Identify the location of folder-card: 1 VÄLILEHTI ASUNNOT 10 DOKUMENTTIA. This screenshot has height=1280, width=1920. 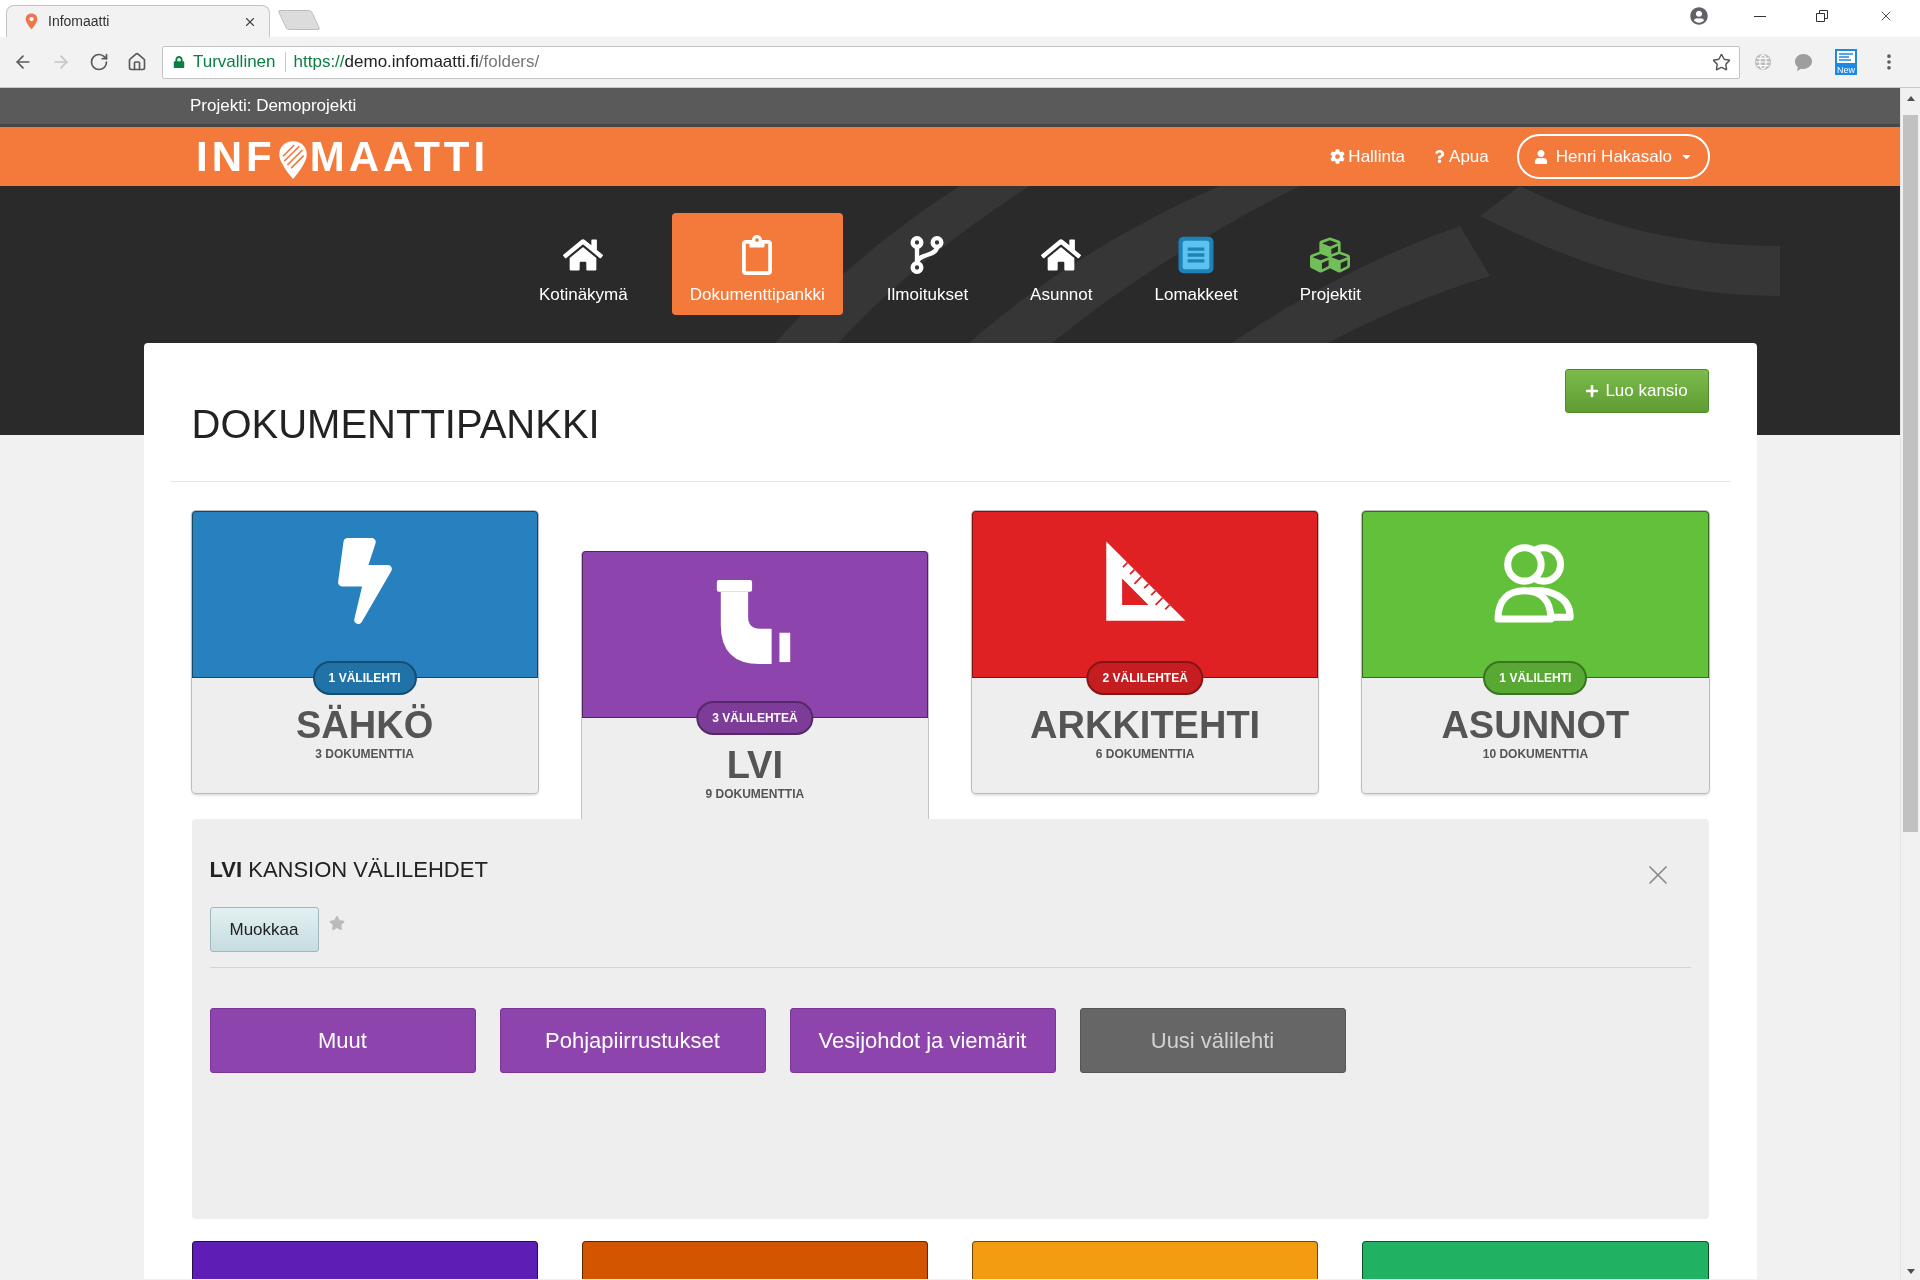
(1535, 652).